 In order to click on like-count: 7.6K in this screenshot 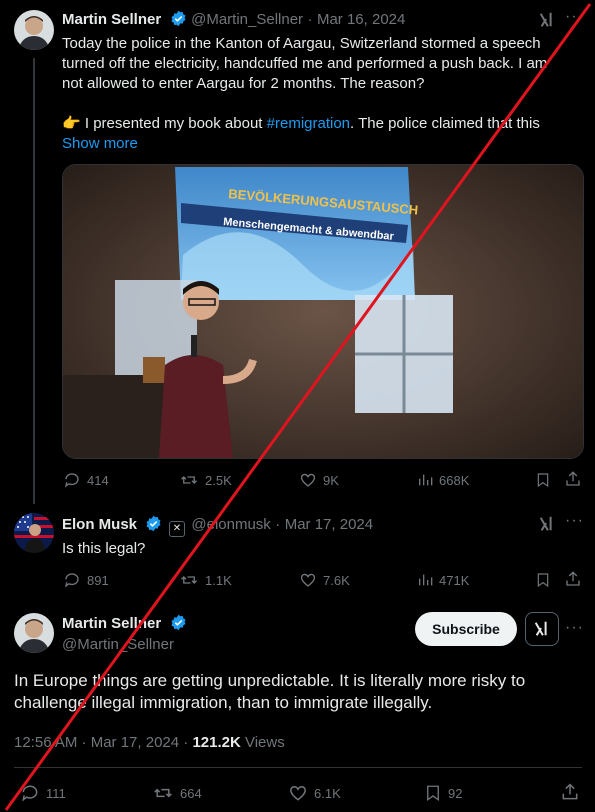, I will do `click(336, 580)`.